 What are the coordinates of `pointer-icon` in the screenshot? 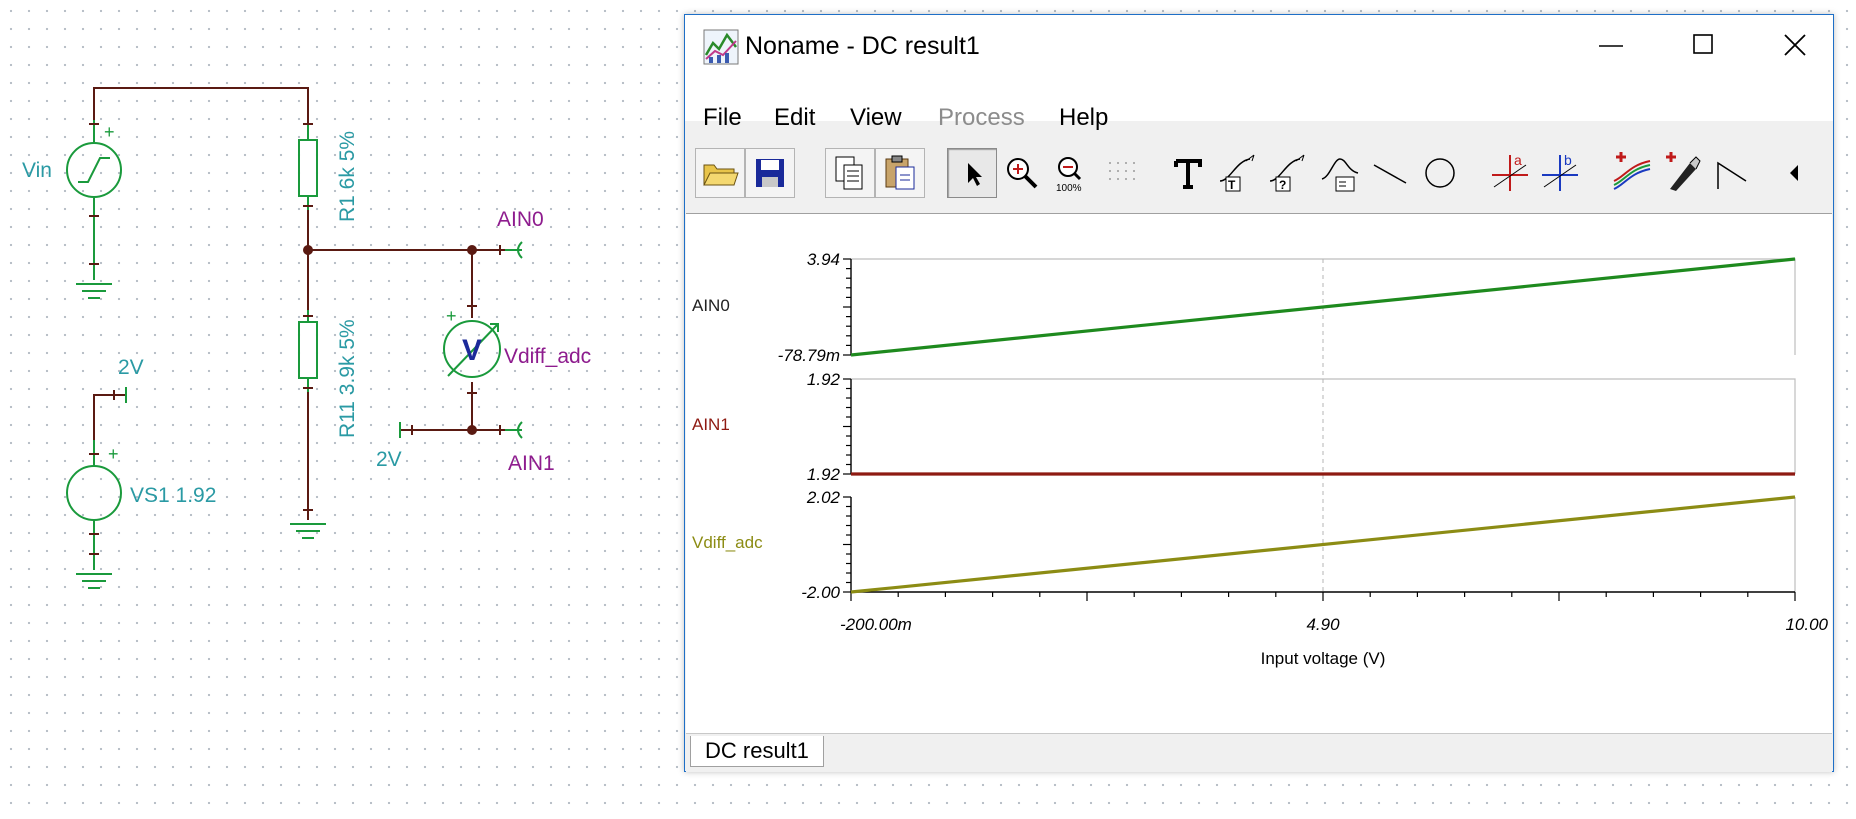 It's located at (975, 174).